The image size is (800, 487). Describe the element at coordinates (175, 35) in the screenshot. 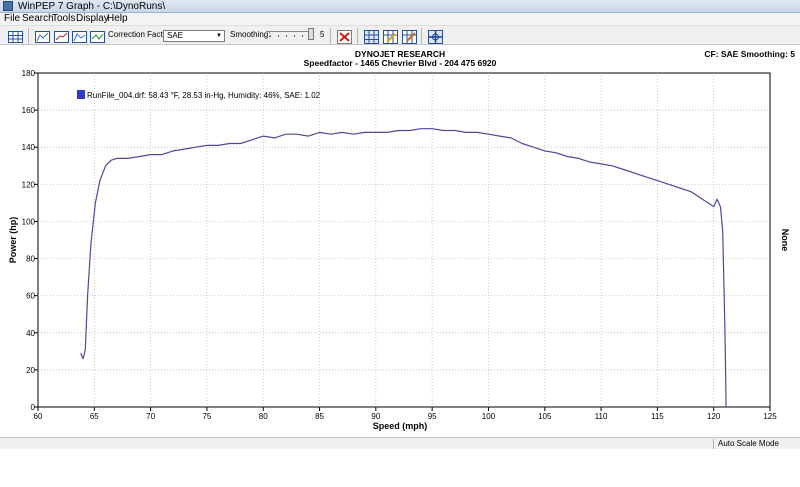

I see `correction-factor-value: SAE` at that location.